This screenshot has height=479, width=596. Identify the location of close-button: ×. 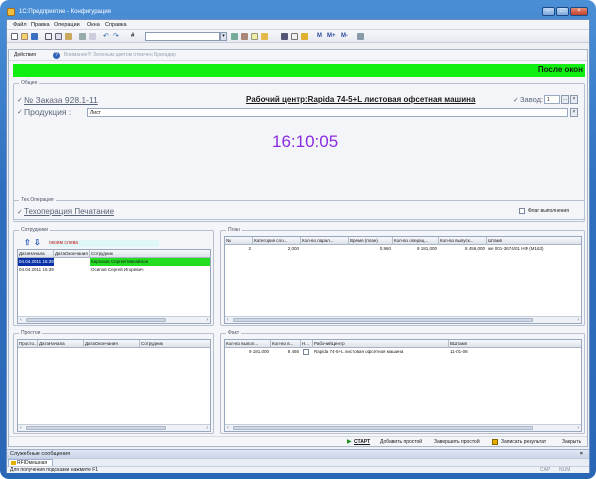
(579, 11).